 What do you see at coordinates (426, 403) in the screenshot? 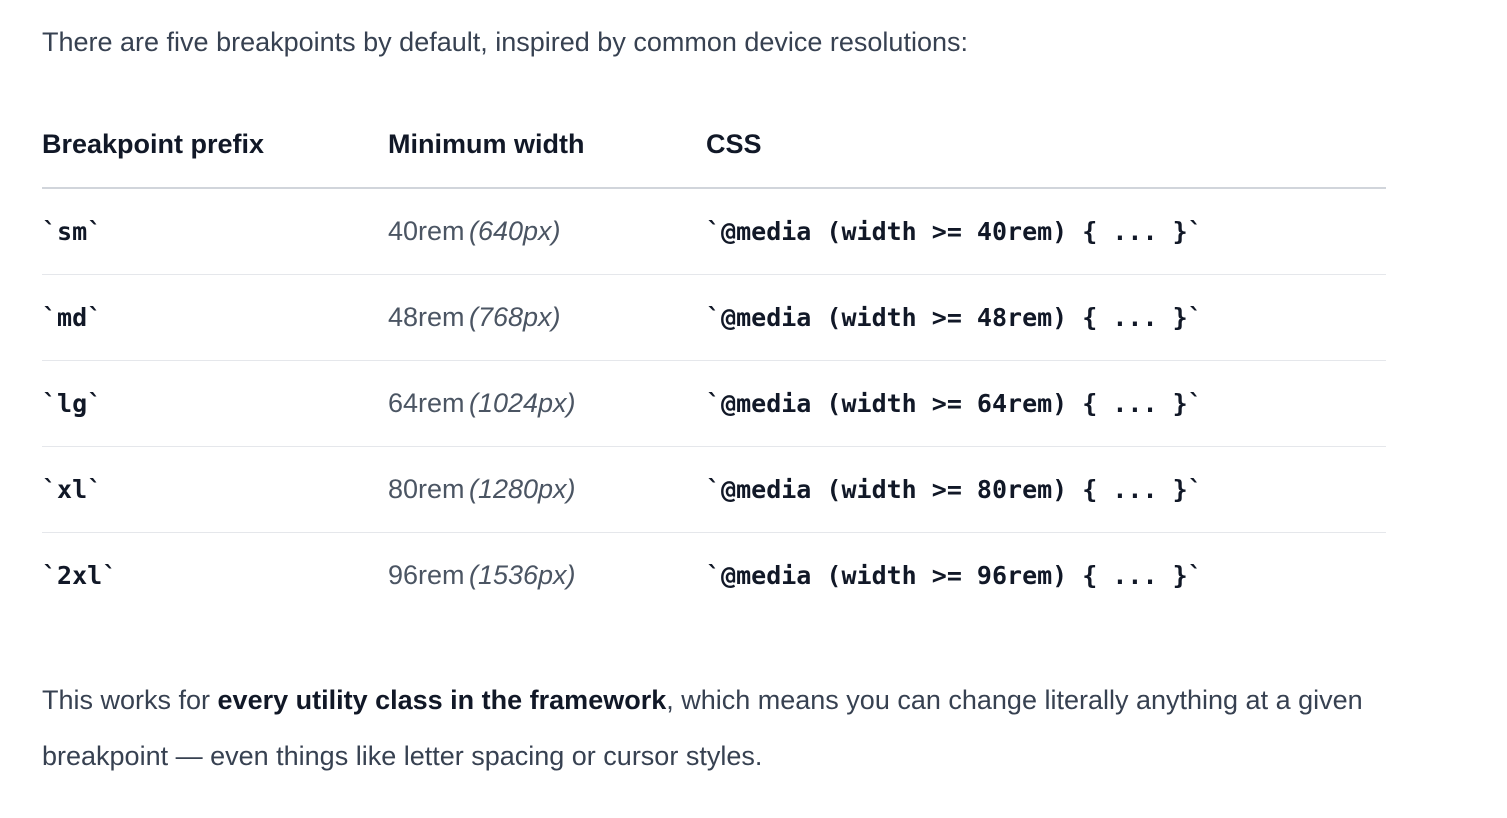
I see `min-width-rem: 64rem` at bounding box center [426, 403].